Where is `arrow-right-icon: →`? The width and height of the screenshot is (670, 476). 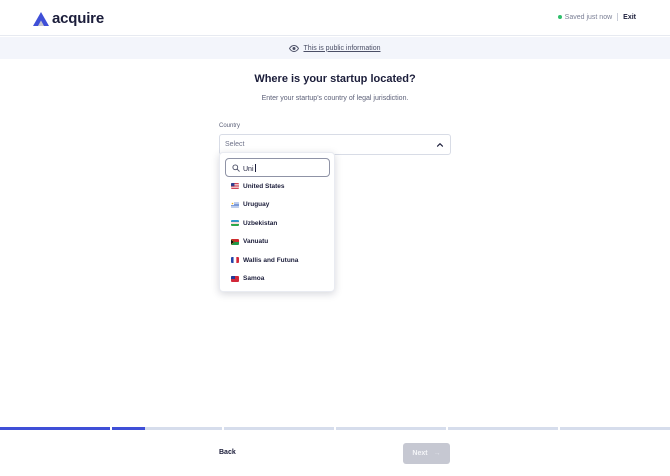
arrow-right-icon: → is located at coordinates (437, 453).